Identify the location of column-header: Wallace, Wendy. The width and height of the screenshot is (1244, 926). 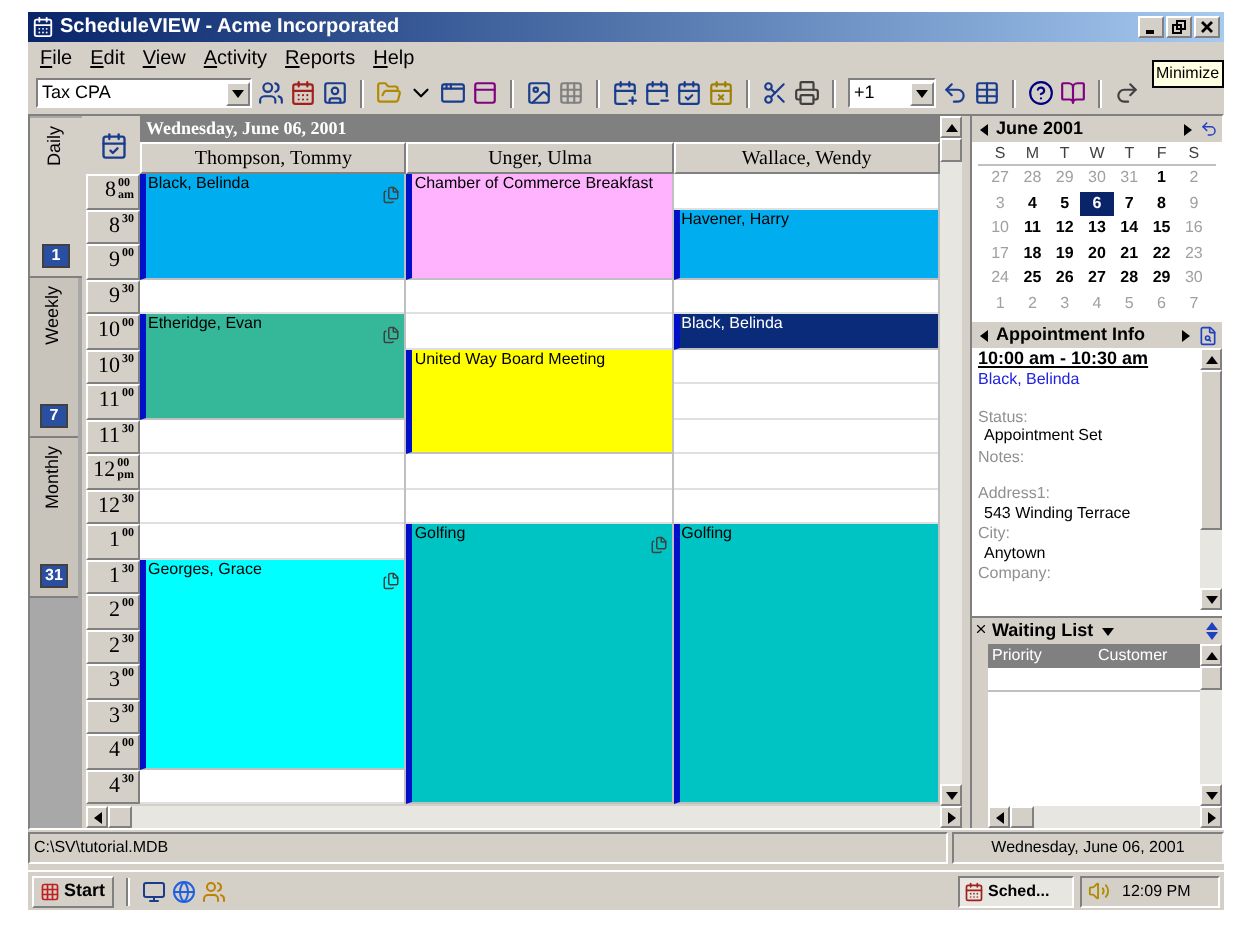
(806, 158).